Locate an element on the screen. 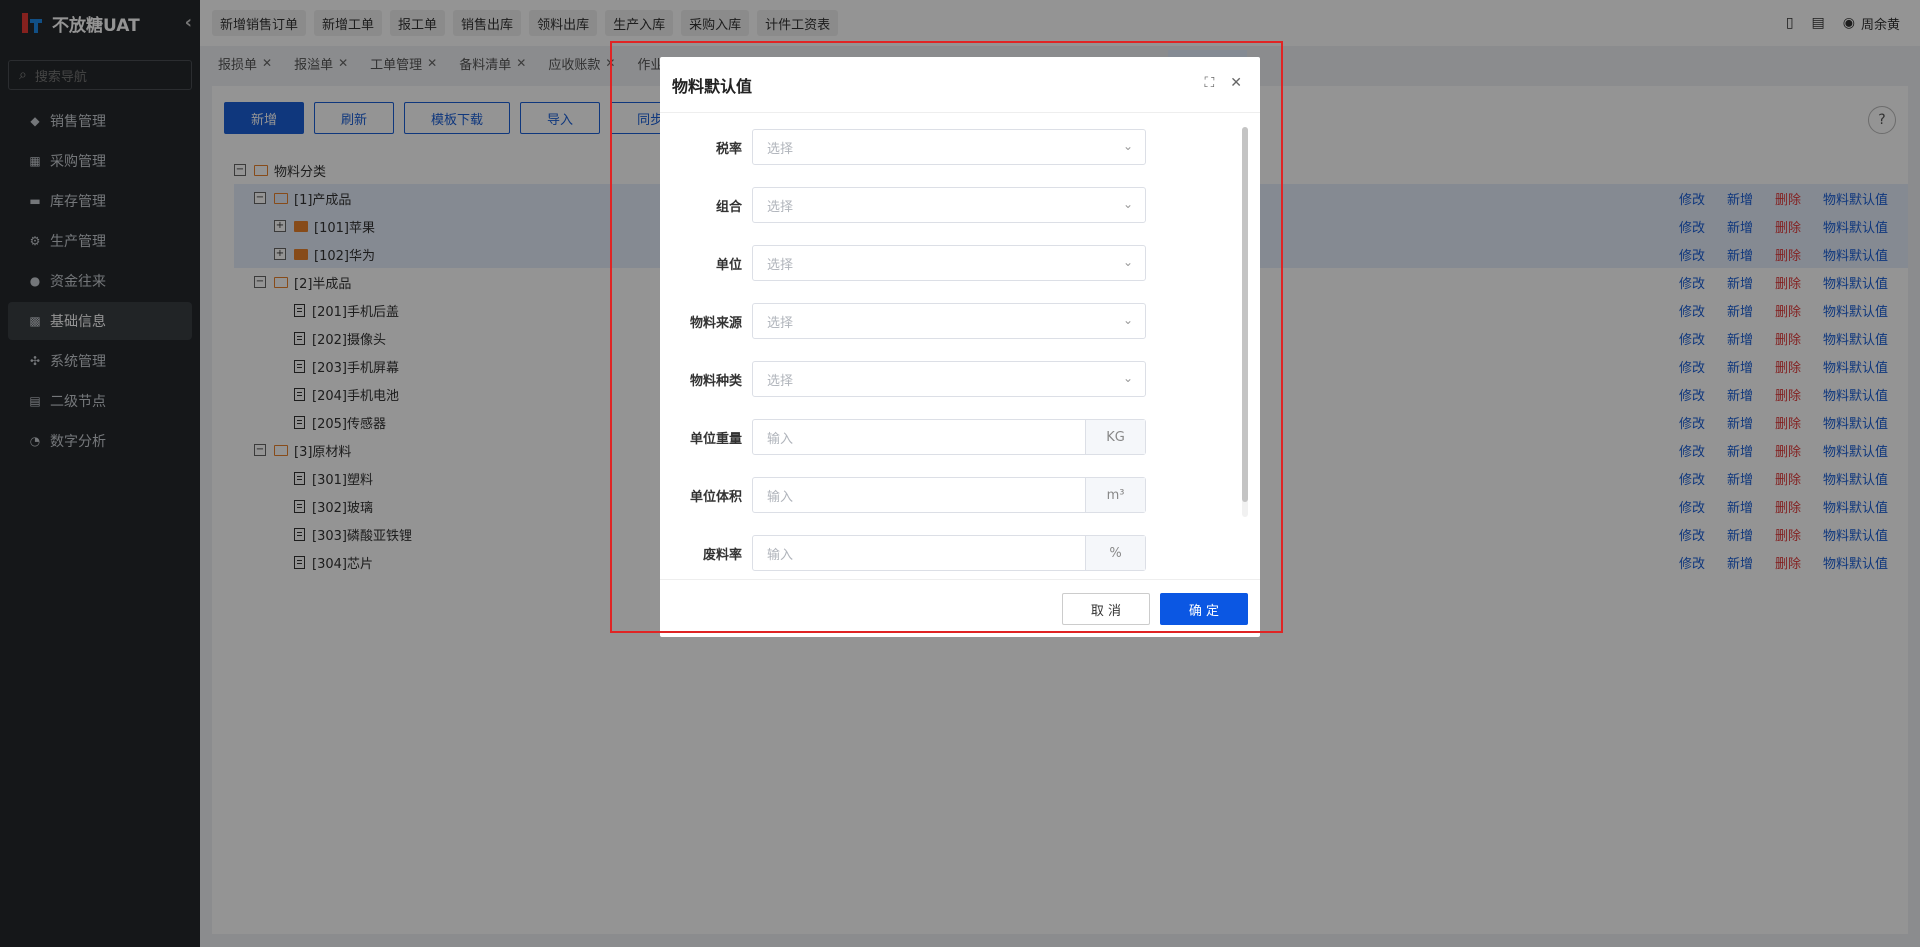 The width and height of the screenshot is (1920, 947). form-row: 组合 选择 ⌄ is located at coordinates (903, 205).